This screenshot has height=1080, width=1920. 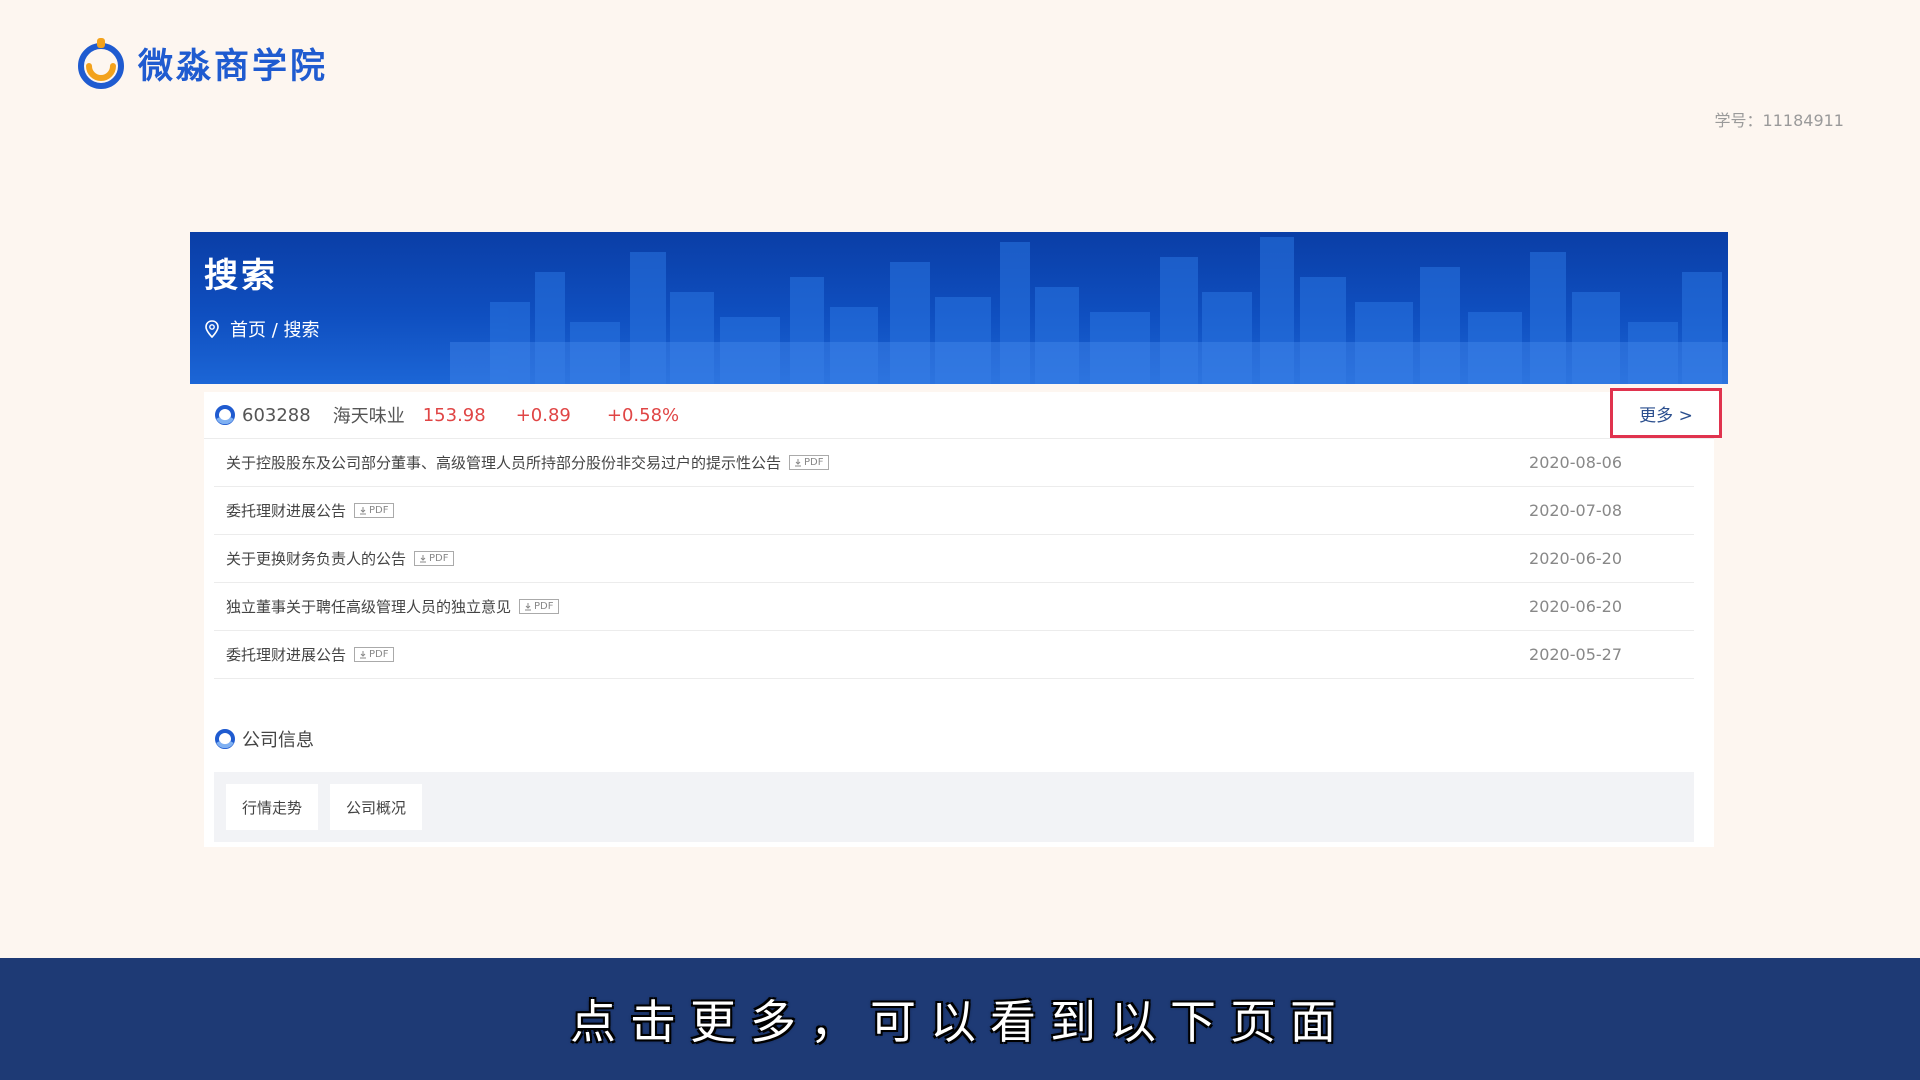 I want to click on notice-date: 2020-07-08, so click(x=1575, y=510).